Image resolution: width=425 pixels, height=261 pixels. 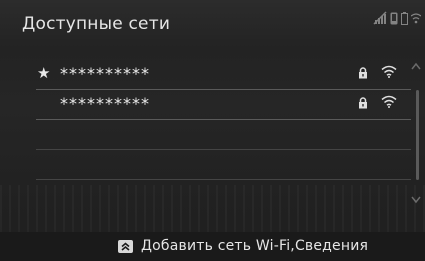 I want to click on status-bar, so click(x=397, y=18).